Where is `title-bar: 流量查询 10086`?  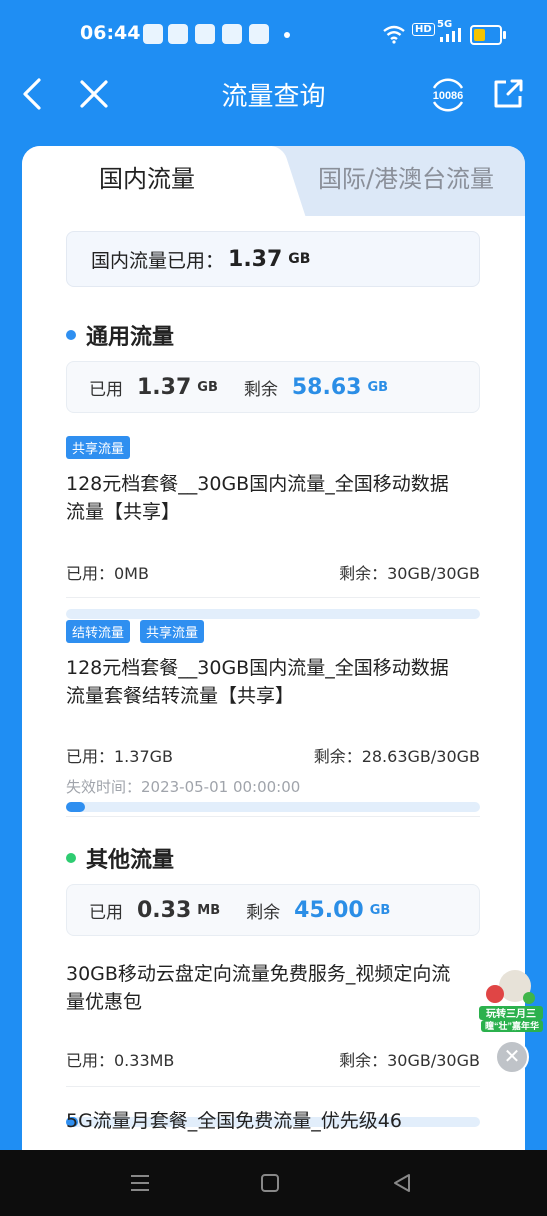
title-bar: 流量查询 10086 is located at coordinates (273, 95).